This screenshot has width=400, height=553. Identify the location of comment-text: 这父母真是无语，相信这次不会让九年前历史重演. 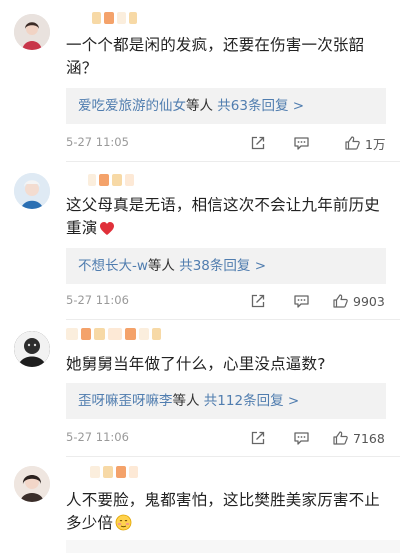
(227, 218).